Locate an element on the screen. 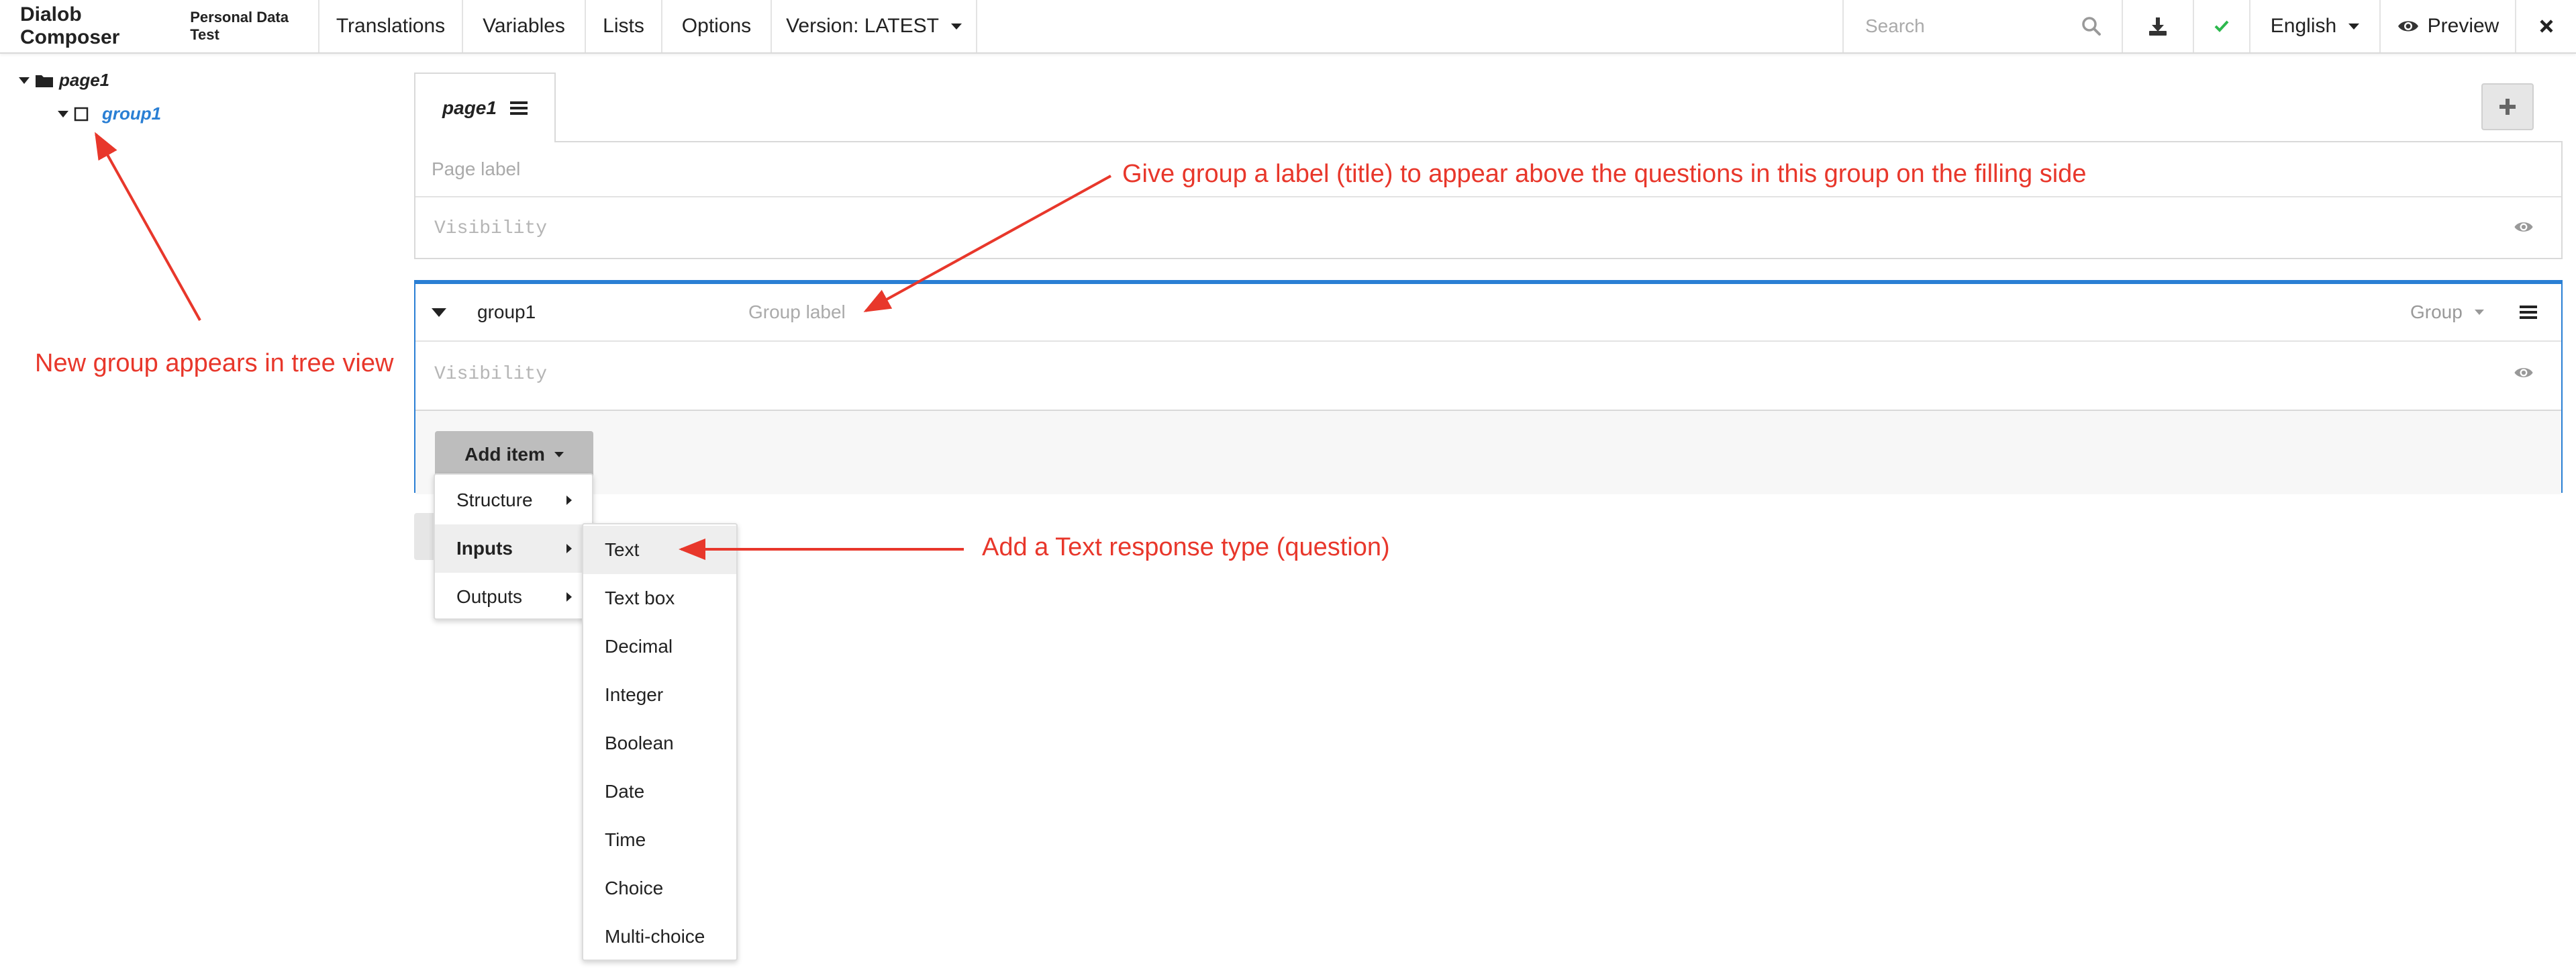  page-panel: Page label Visibility is located at coordinates (1488, 200).